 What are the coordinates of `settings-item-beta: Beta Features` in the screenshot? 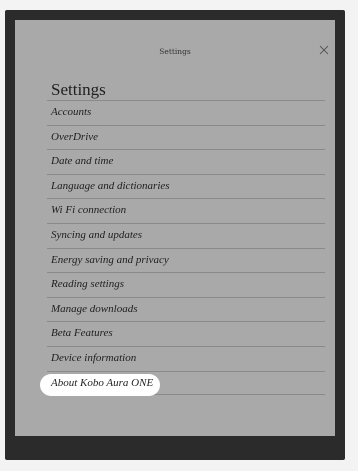 It's located at (186, 333).